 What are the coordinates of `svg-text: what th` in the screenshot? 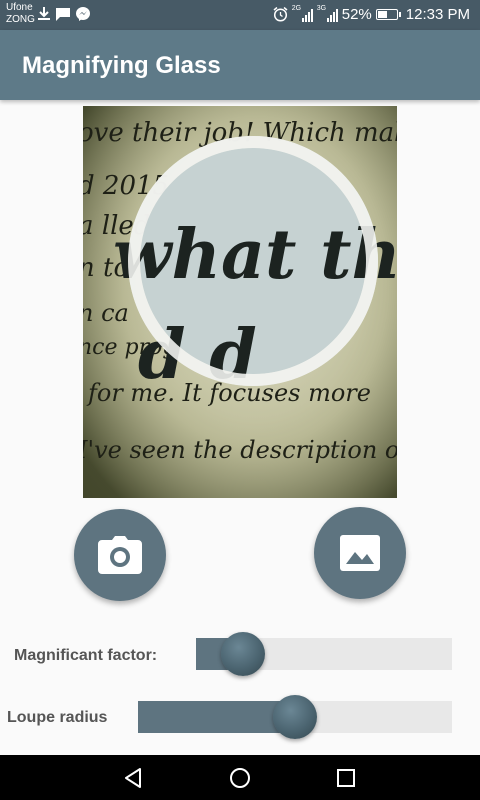 It's located at (255, 255).